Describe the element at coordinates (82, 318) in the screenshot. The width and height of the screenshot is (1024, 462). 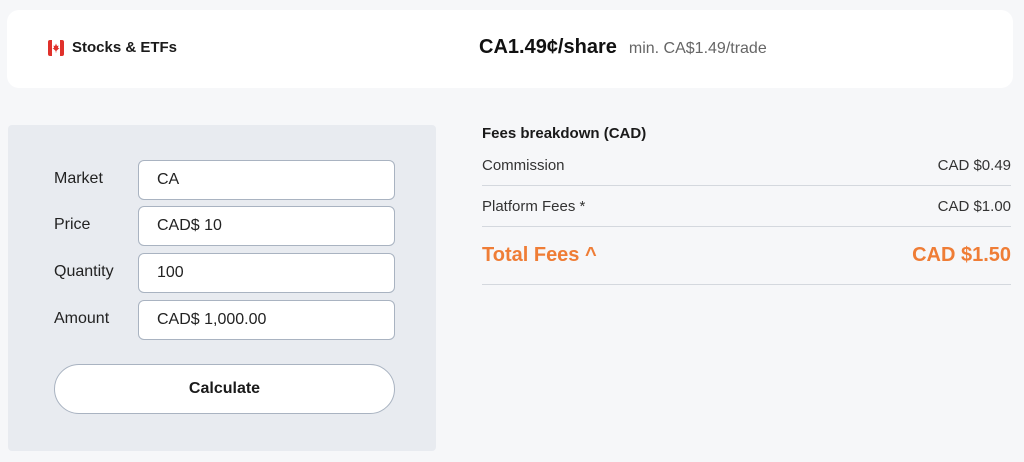
I see `amount-label: Amount` at that location.